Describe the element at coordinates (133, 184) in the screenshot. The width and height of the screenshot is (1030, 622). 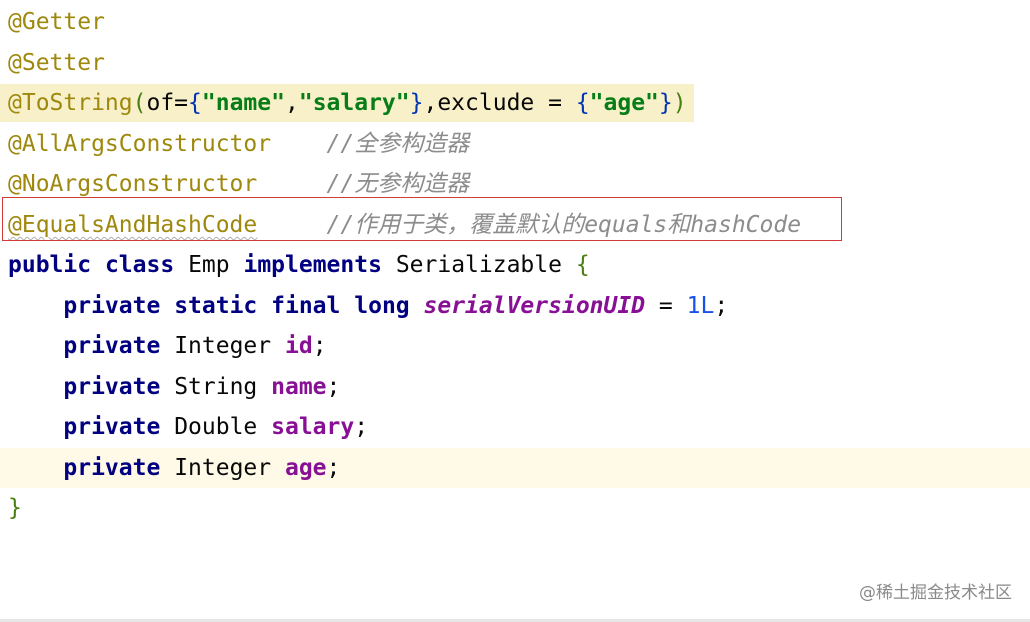
I see `noargs-annotation: @NoArgsConstructor` at that location.